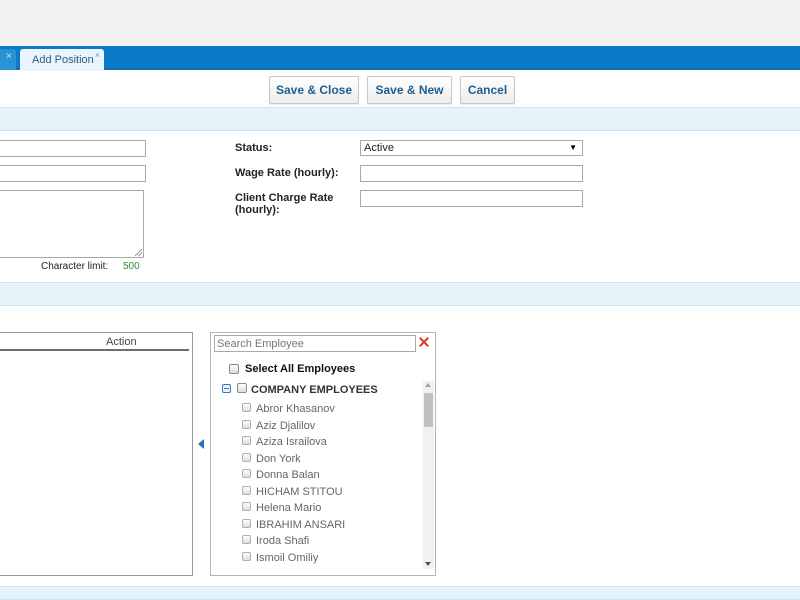  What do you see at coordinates (317, 460) in the screenshot?
I see `list-item: Don York` at bounding box center [317, 460].